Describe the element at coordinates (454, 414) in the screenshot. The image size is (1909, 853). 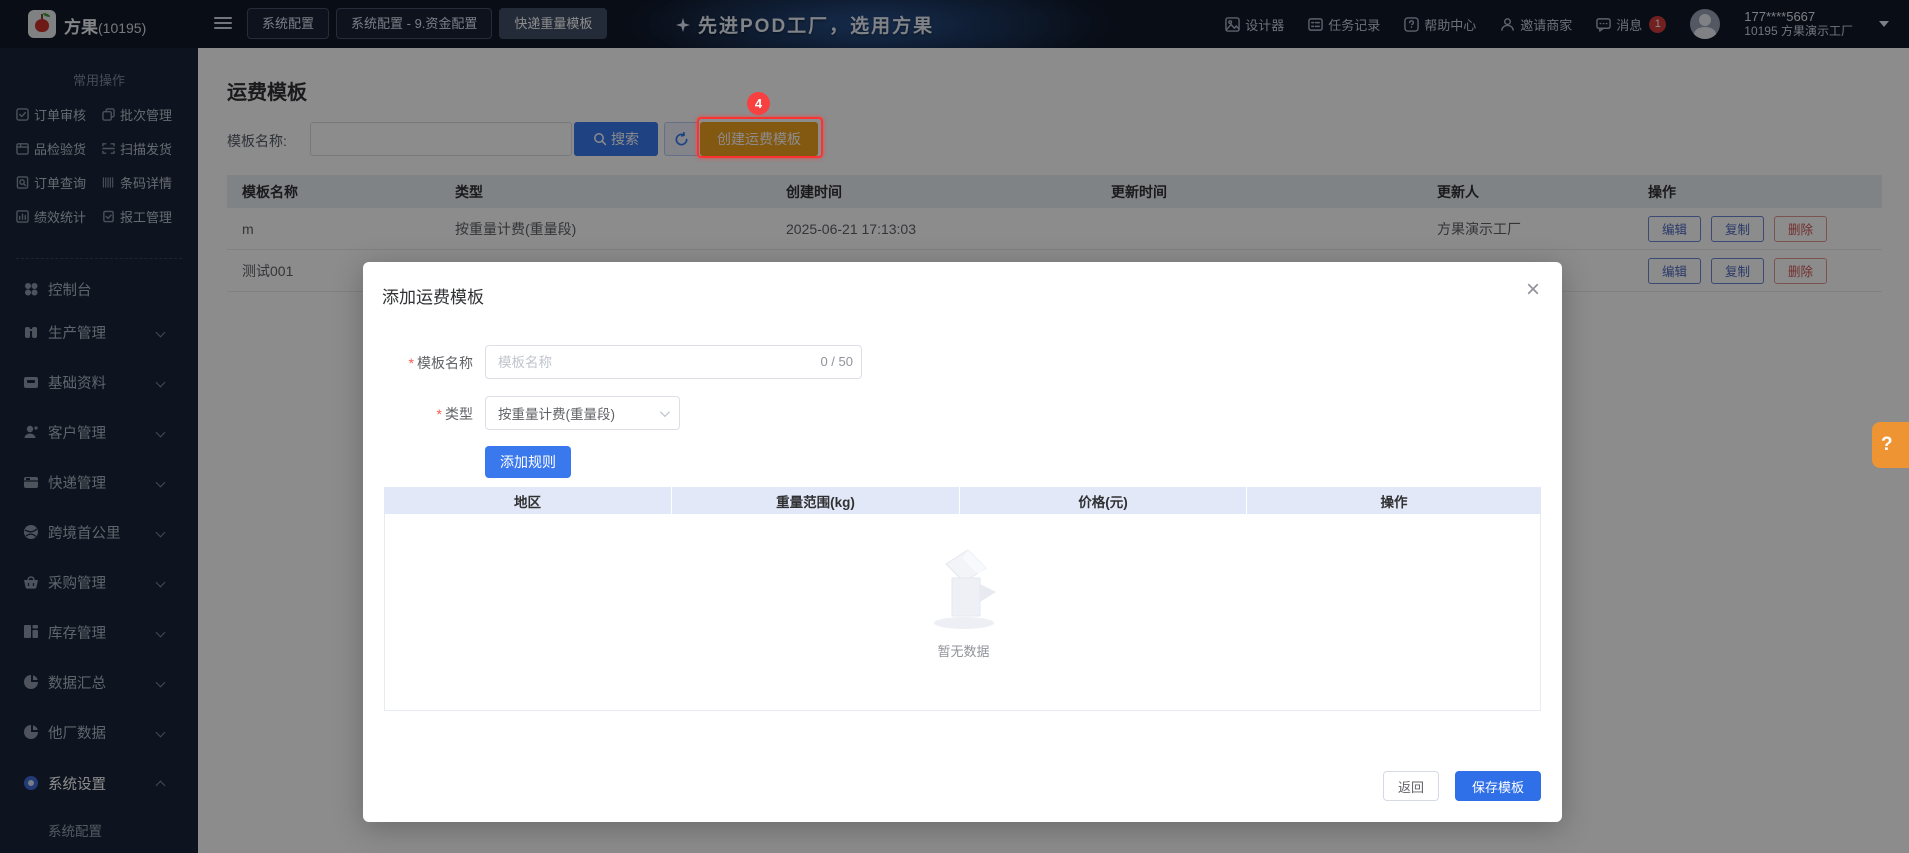
I see `type-label: * 类型` at that location.